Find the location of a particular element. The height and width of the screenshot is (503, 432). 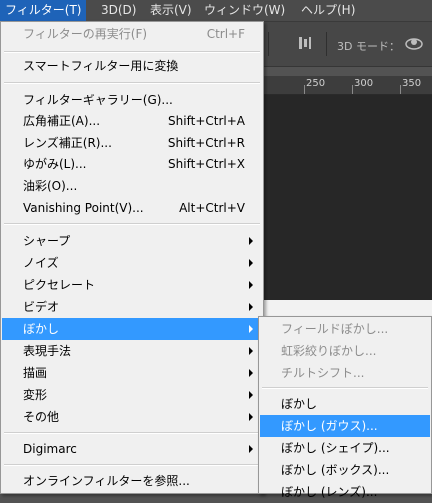

menu-item-label: ビデオ is located at coordinates (41, 307).